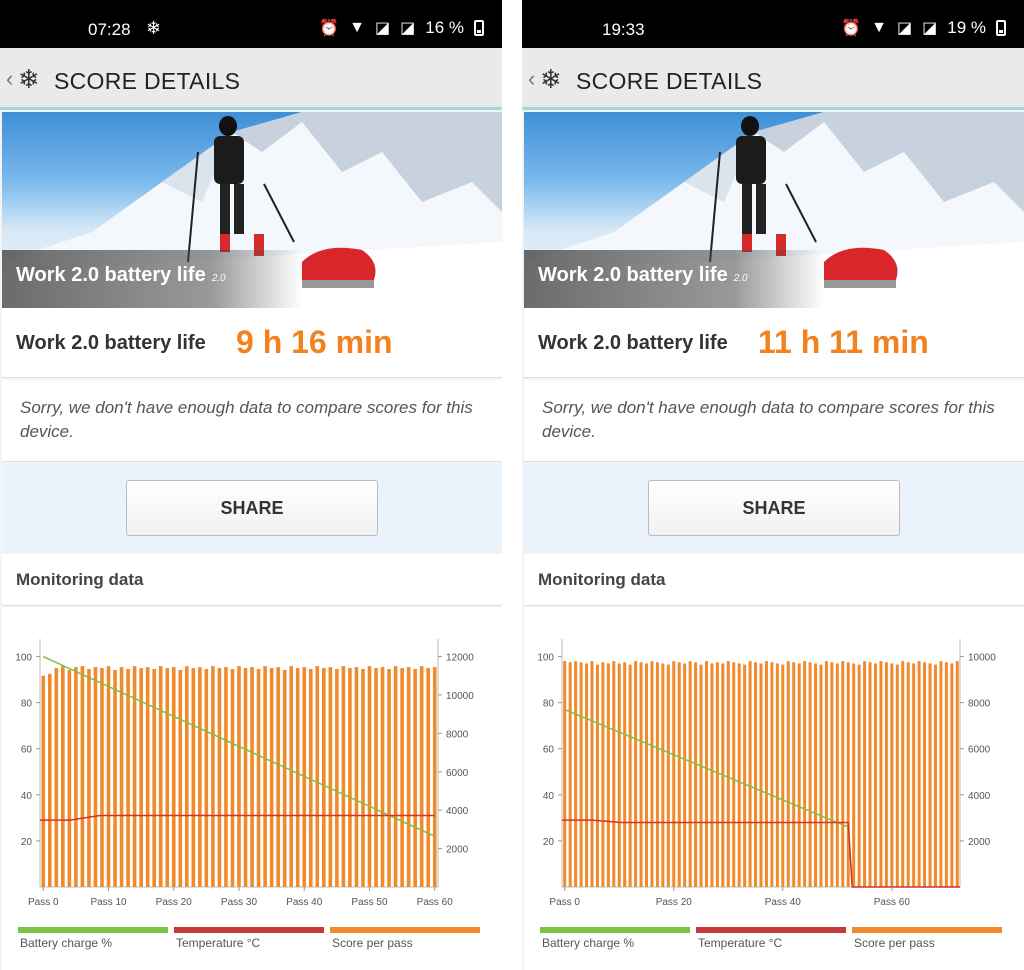 This screenshot has height=970, width=1024. I want to click on legend-label: Temperature °C, so click(740, 943).